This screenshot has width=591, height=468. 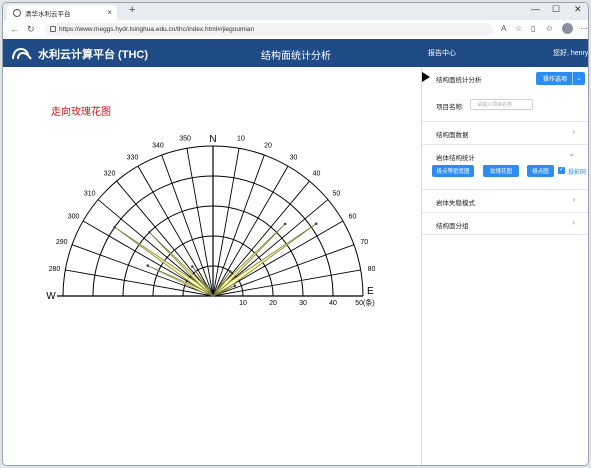 I want to click on section-divider, so click(x=505, y=235).